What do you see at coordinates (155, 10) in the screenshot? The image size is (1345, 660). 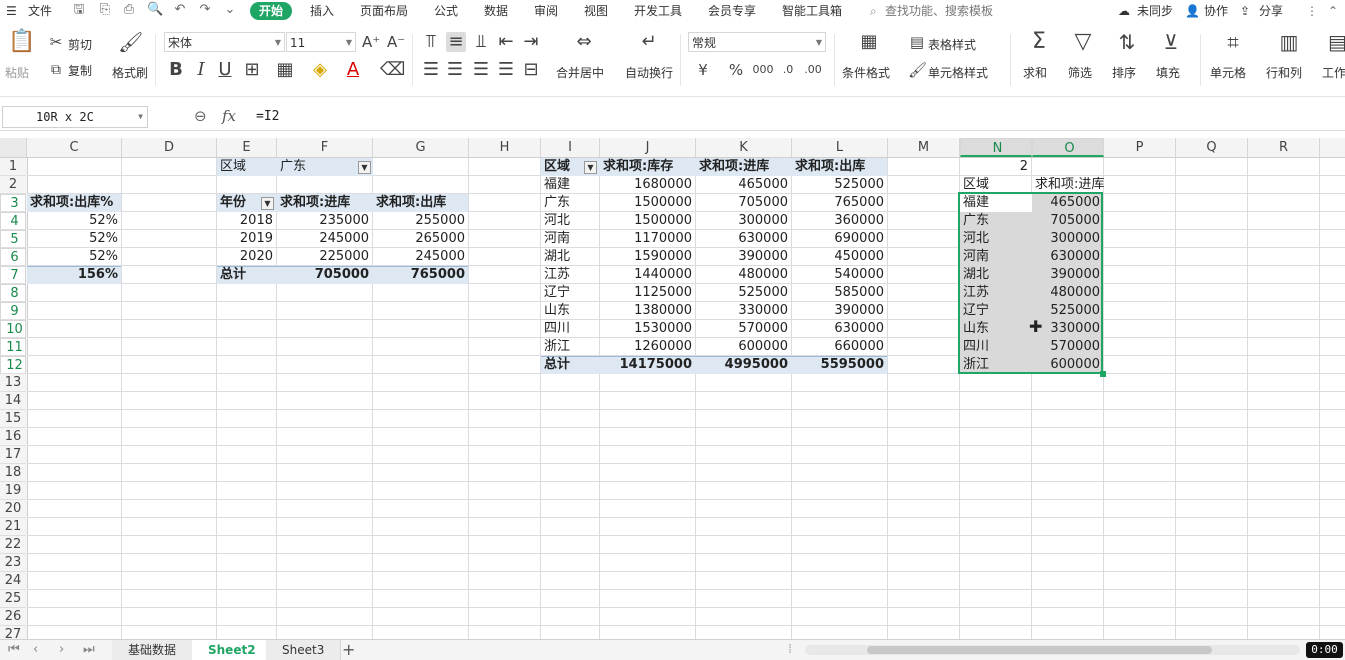 I see `print-preview-icon: 🔍` at bounding box center [155, 10].